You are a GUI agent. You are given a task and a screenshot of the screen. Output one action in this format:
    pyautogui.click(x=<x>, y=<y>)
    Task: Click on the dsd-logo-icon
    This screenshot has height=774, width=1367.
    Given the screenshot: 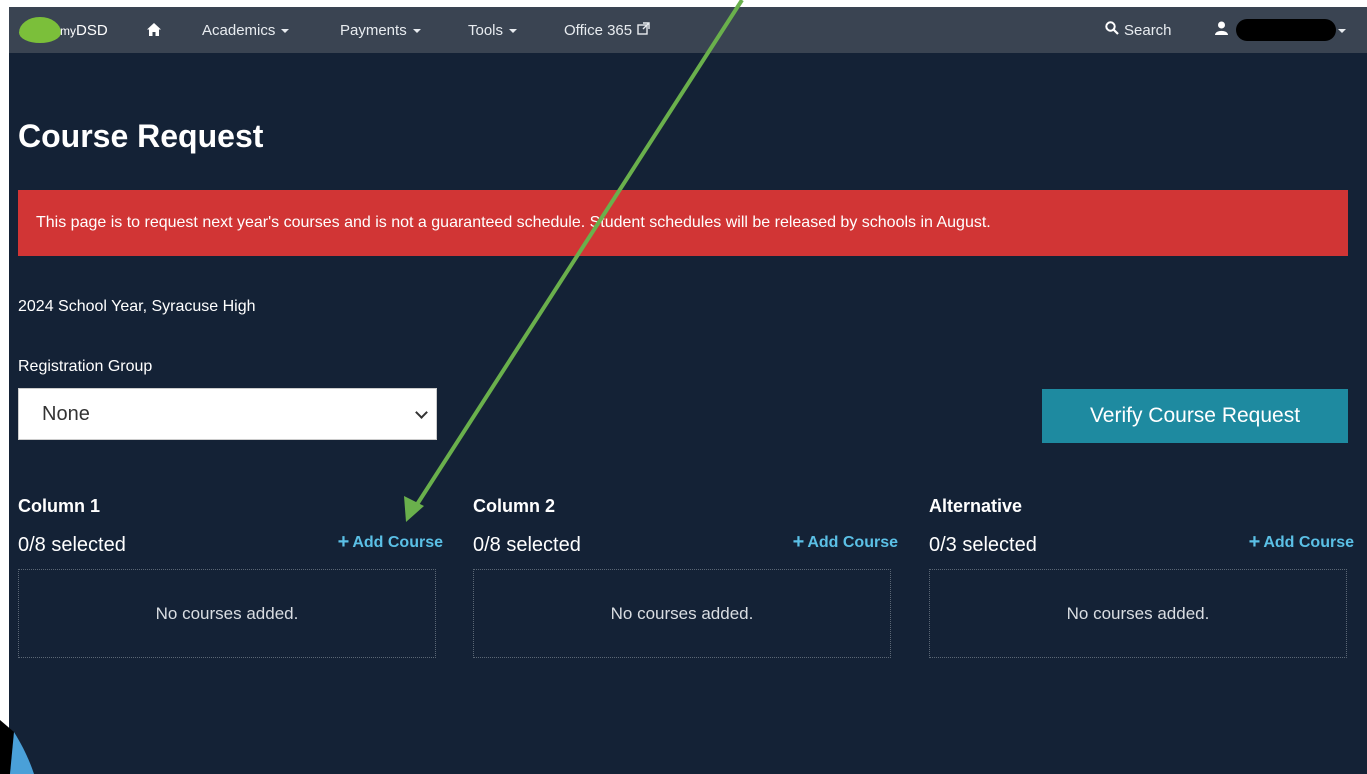 What is the action you would take?
    pyautogui.click(x=40, y=30)
    